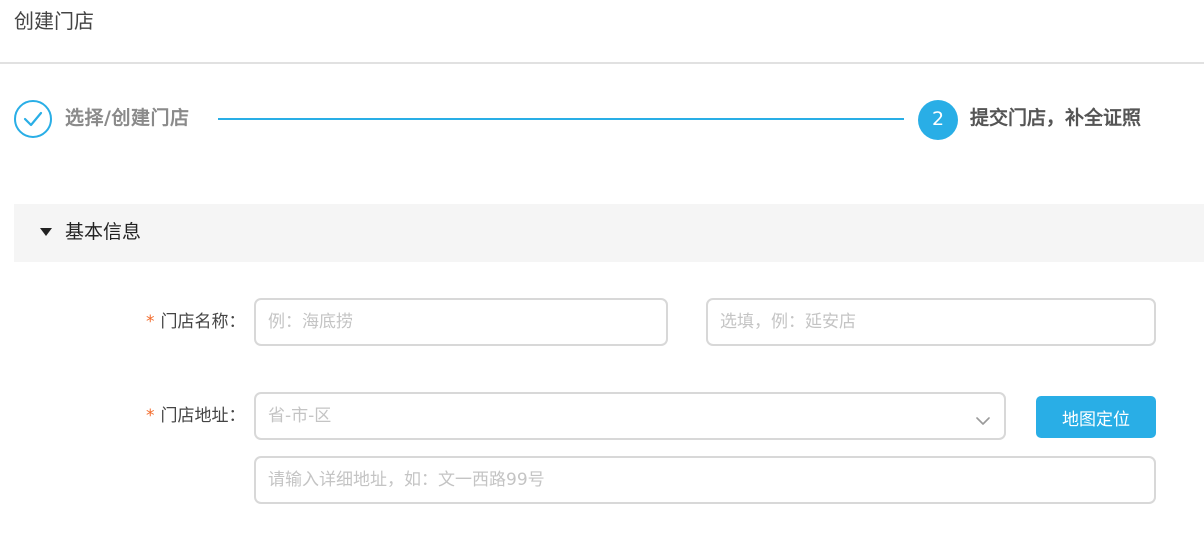 The width and height of the screenshot is (1204, 534). I want to click on step-connector-line, so click(561, 119).